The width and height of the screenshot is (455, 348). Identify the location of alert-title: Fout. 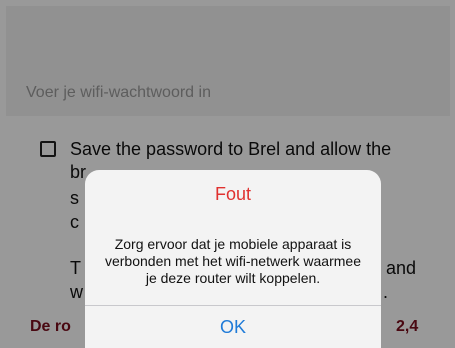
(233, 194).